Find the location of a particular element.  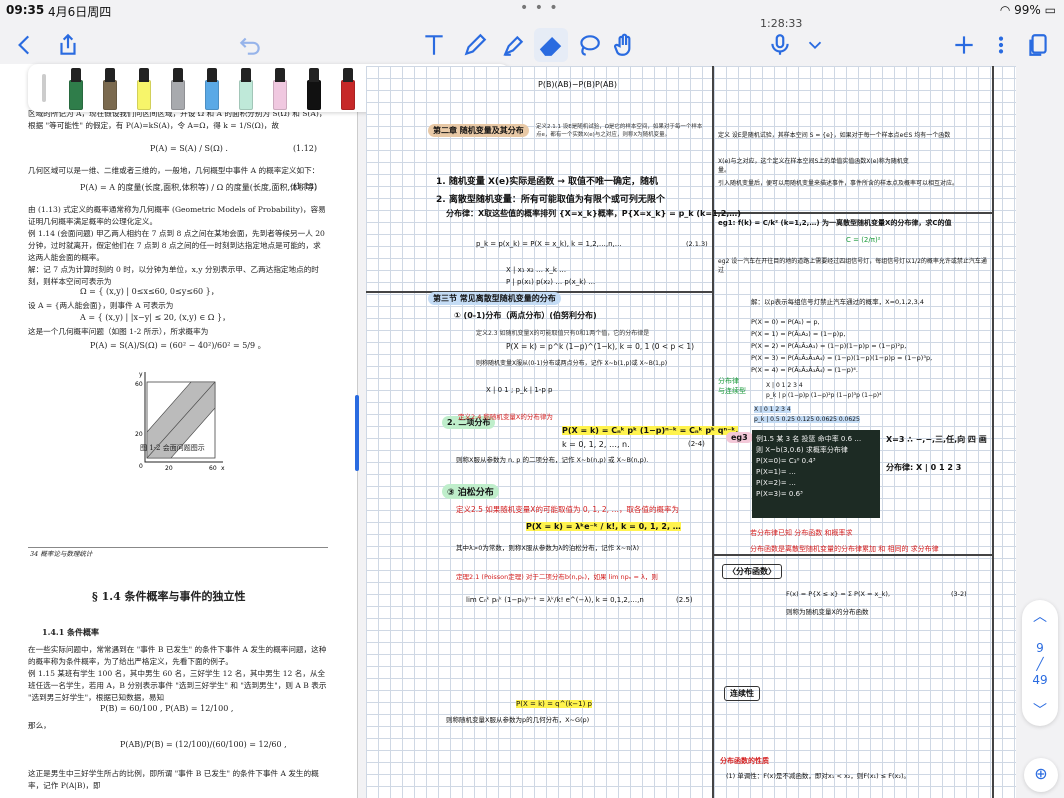

table-row: p_k | 0.5 0.25 0.125 0.0625 0.0625 is located at coordinates (807, 419).